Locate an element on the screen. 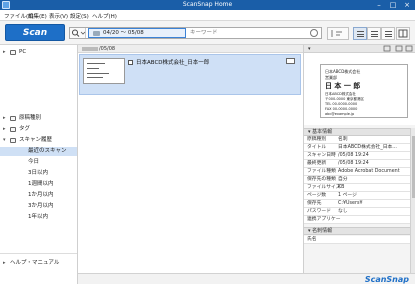 The image size is (415, 284). sidebar-label: 原稿種別 is located at coordinates (30, 118).